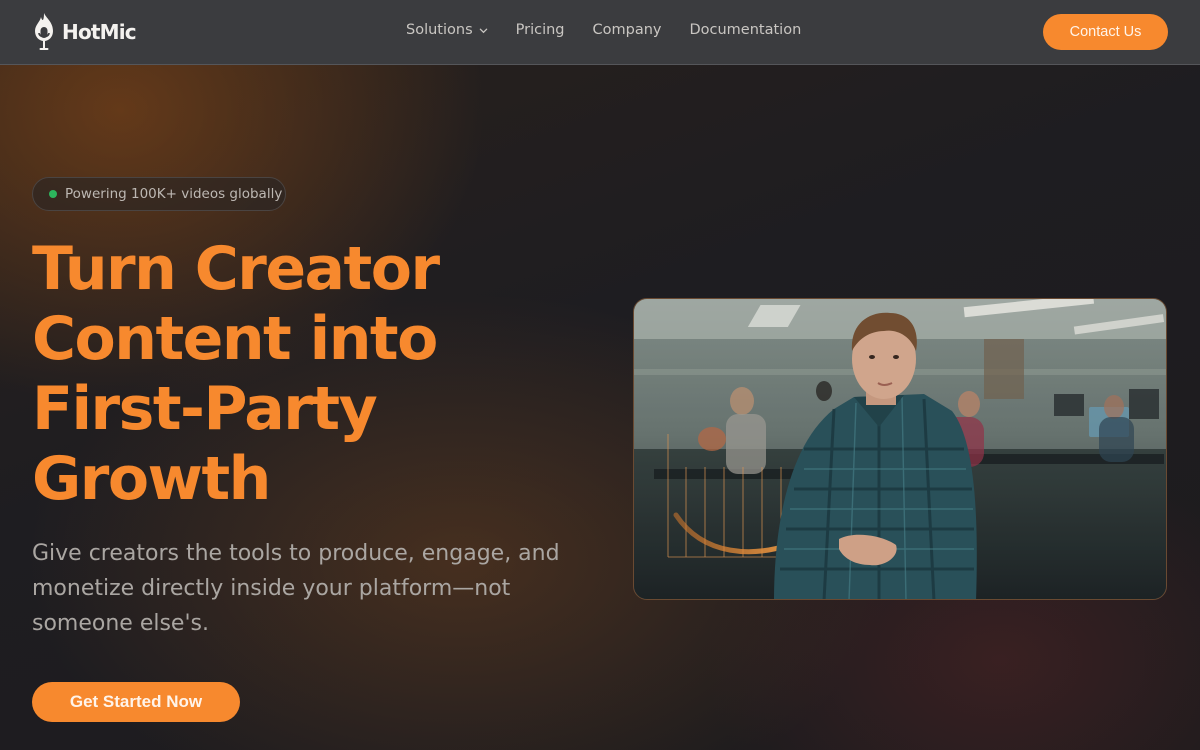 Image resolution: width=1200 pixels, height=750 pixels. What do you see at coordinates (483, 30) in the screenshot?
I see `chevron-down-icon` at bounding box center [483, 30].